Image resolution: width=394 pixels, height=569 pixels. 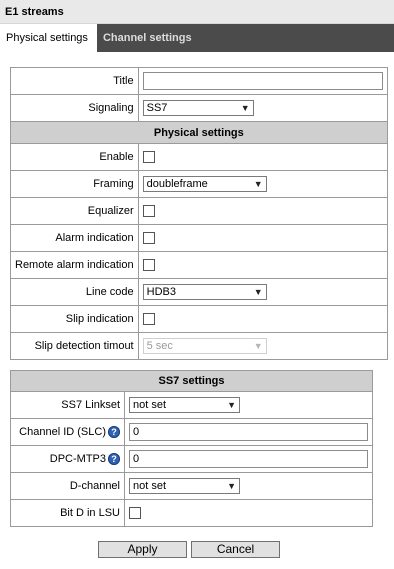 I want to click on remote-alarm-indication-label: Remote alarm indication, so click(x=74, y=265).